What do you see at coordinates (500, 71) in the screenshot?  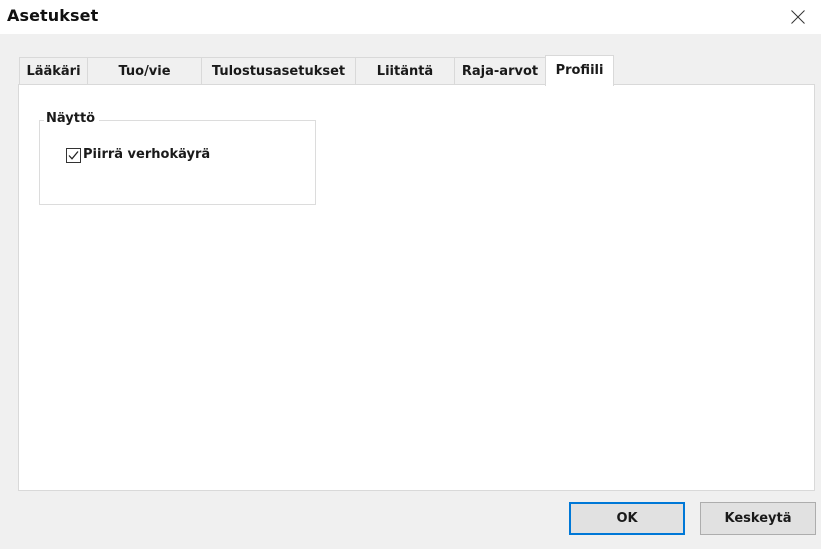 I see `tab-raja-arvot: Raja-arvot` at bounding box center [500, 71].